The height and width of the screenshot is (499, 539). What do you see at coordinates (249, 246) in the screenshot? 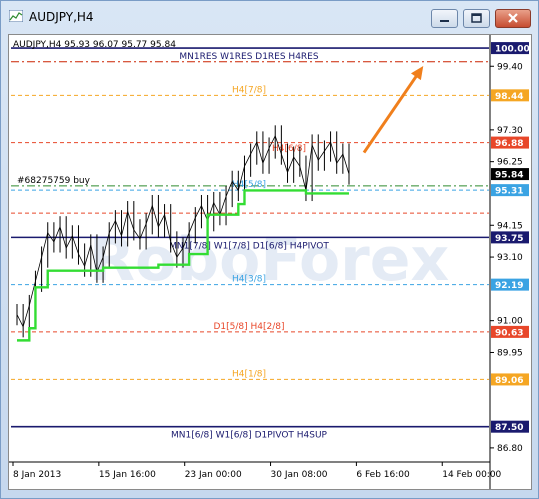
I see `level-label-5: MN1[7/8] W1[7/8] D1[6/8] H4PIVOT` at bounding box center [249, 246].